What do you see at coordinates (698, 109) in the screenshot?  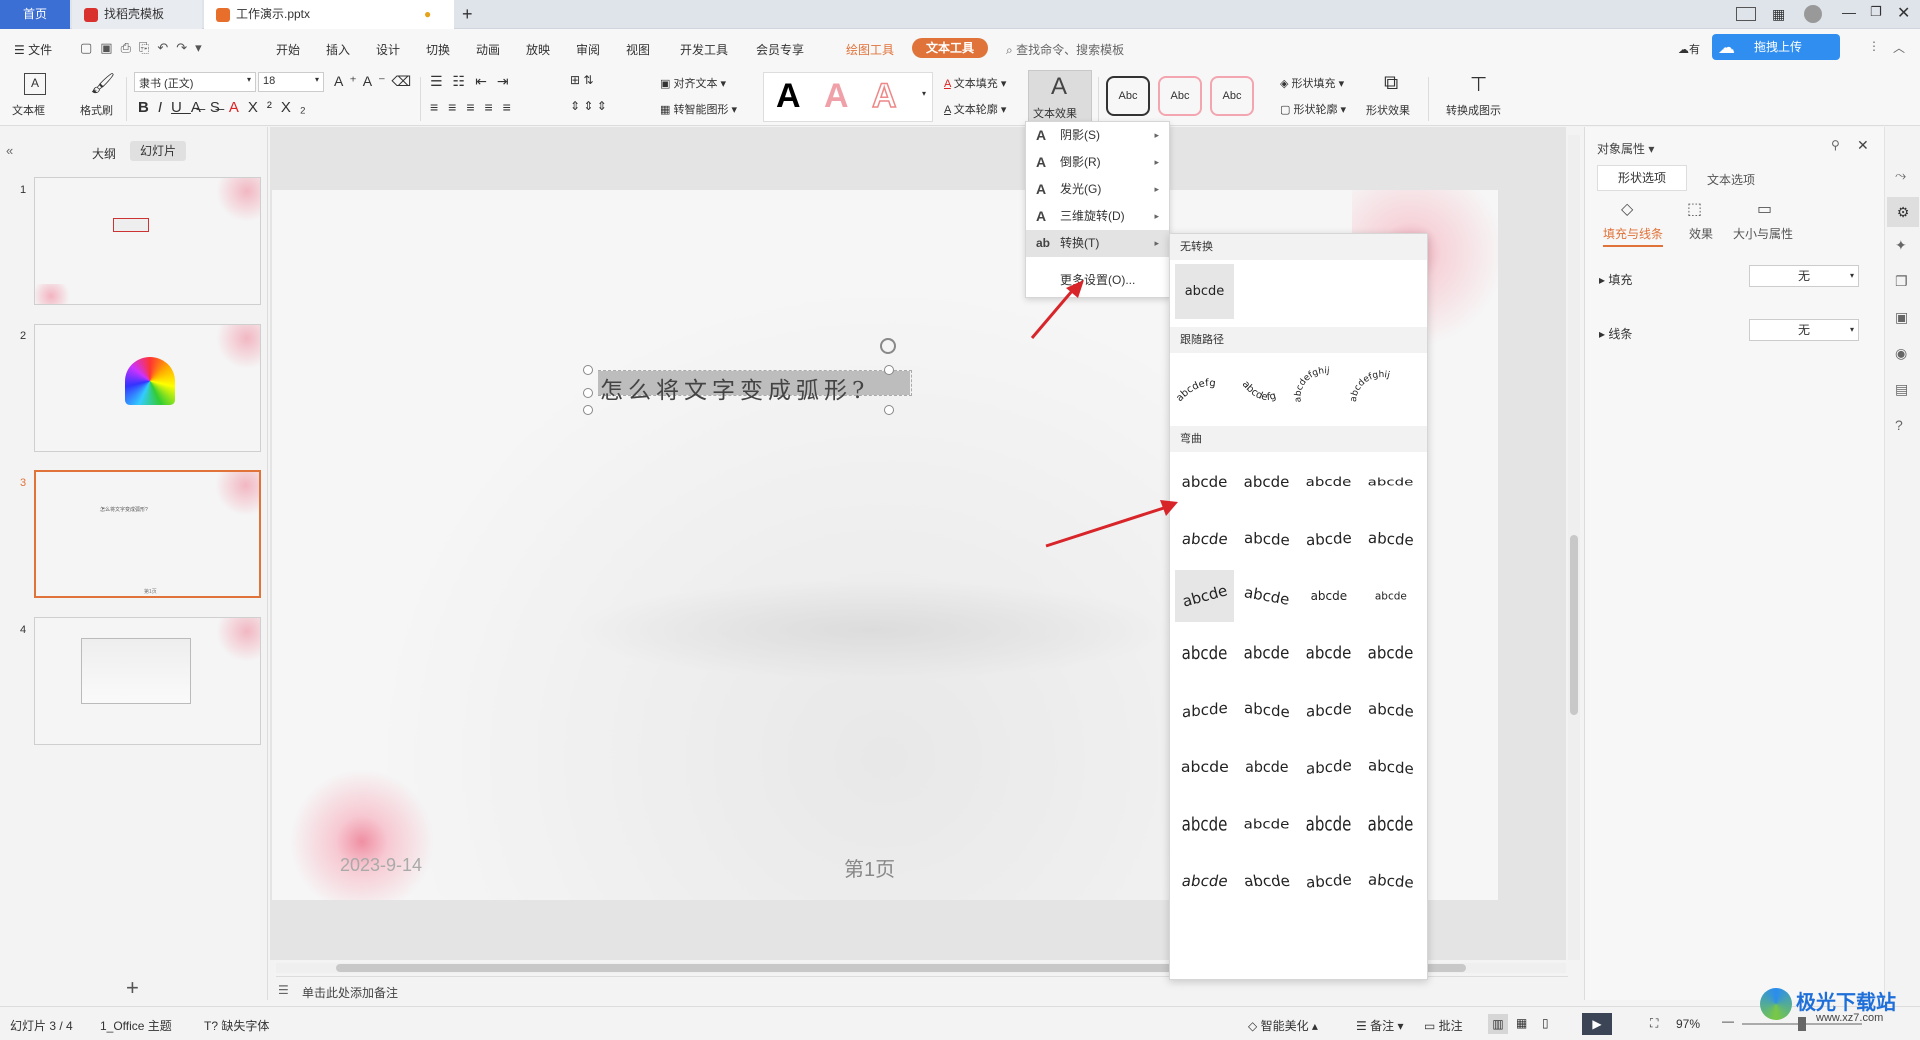 I see `smart-shape-button: ▦ 转智能图形 ▾` at bounding box center [698, 109].